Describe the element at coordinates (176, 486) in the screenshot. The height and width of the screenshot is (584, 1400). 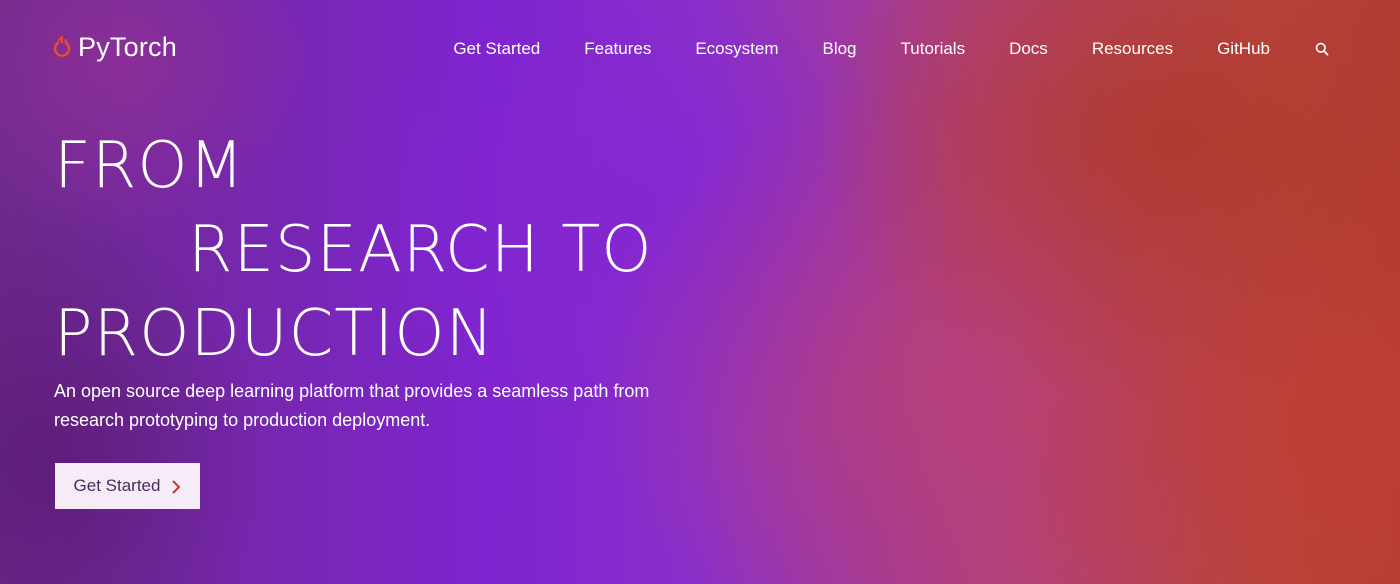
I see `chevron-right-icon` at that location.